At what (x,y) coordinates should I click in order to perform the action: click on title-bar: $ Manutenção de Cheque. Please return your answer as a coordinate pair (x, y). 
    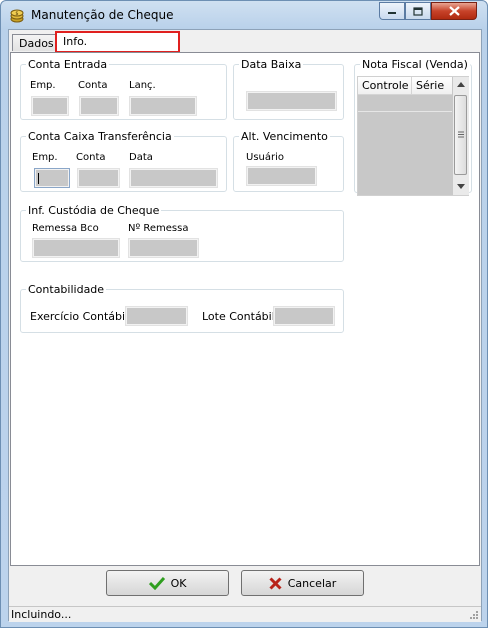
    Looking at the image, I should click on (244, 15).